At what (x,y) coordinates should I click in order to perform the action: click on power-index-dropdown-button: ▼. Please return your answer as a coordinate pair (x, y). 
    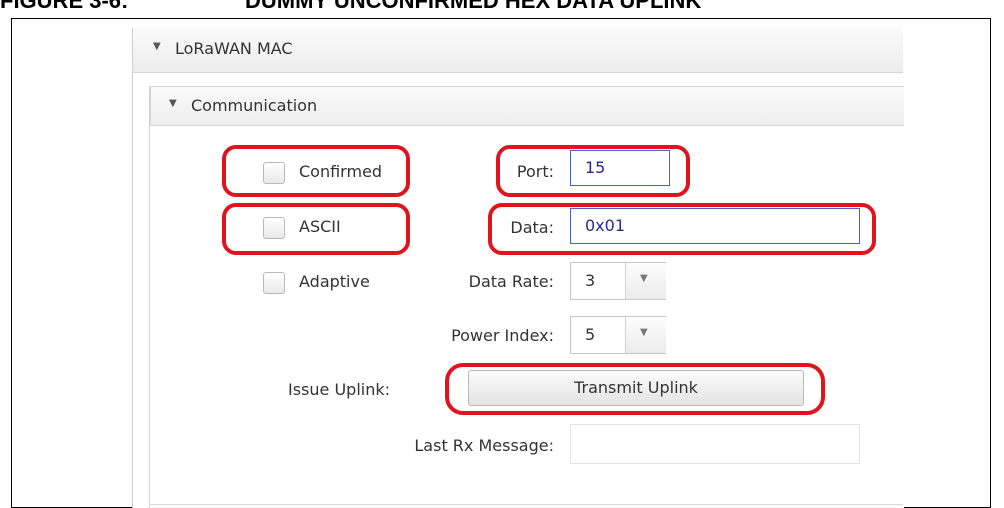
    Looking at the image, I should click on (645, 335).